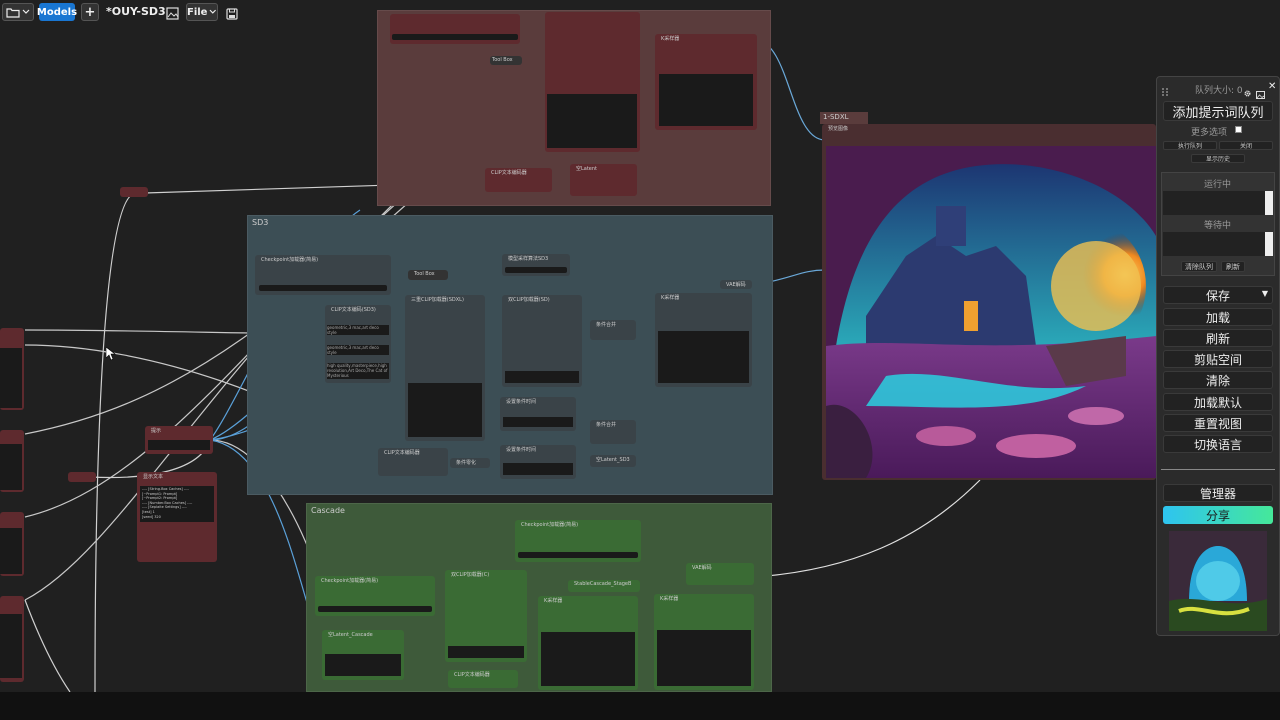 This screenshot has height=720, width=1280. I want to click on node-top-latent: 空Latent, so click(603, 180).